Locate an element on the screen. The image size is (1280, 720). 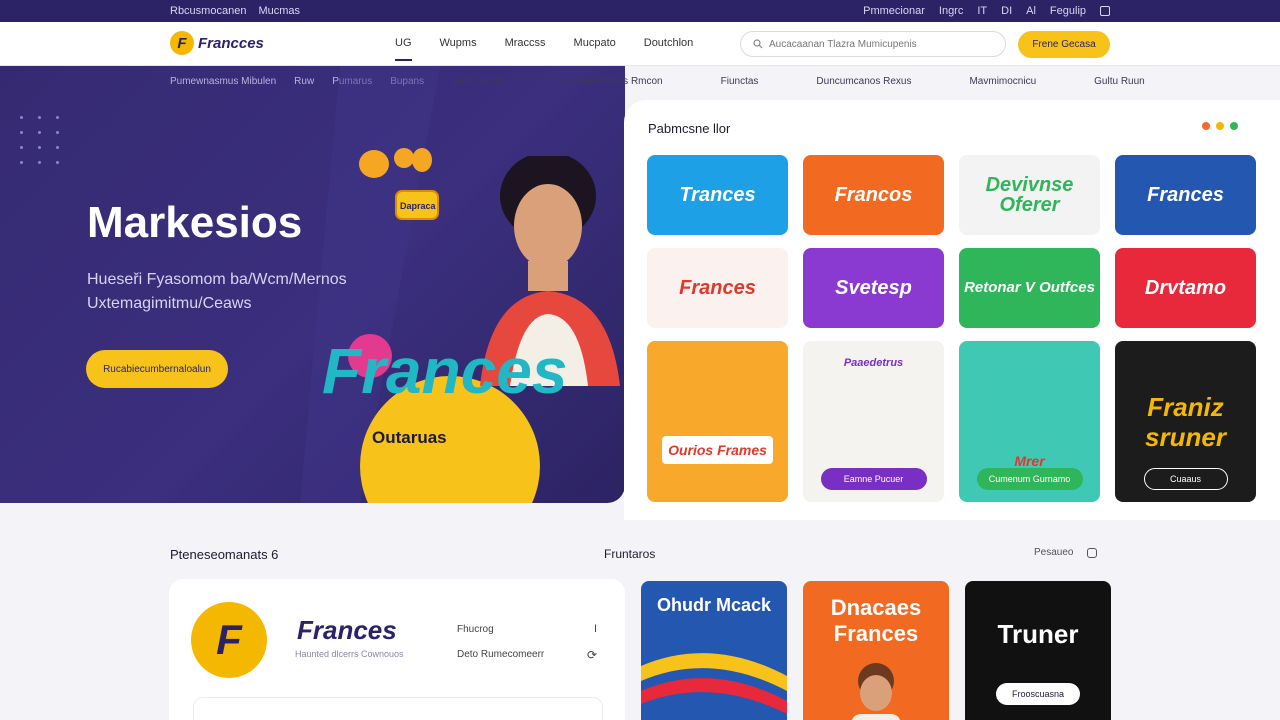
brand-card: Francos is located at coordinates (873, 195).